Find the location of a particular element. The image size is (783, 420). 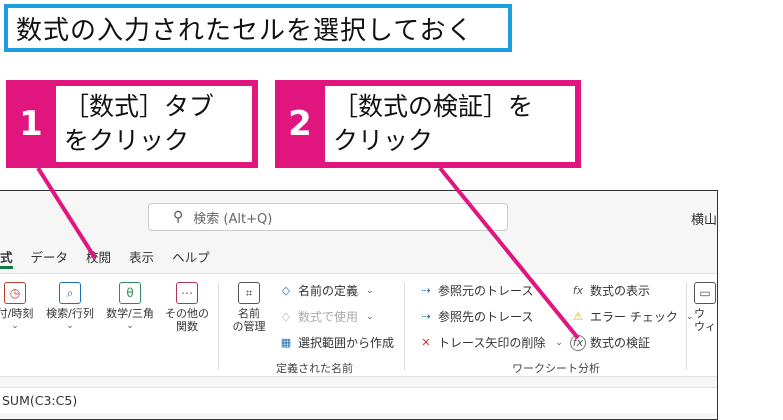

use-in-formula-button: ◇ 数式で使用 ⌄ is located at coordinates (326, 316).